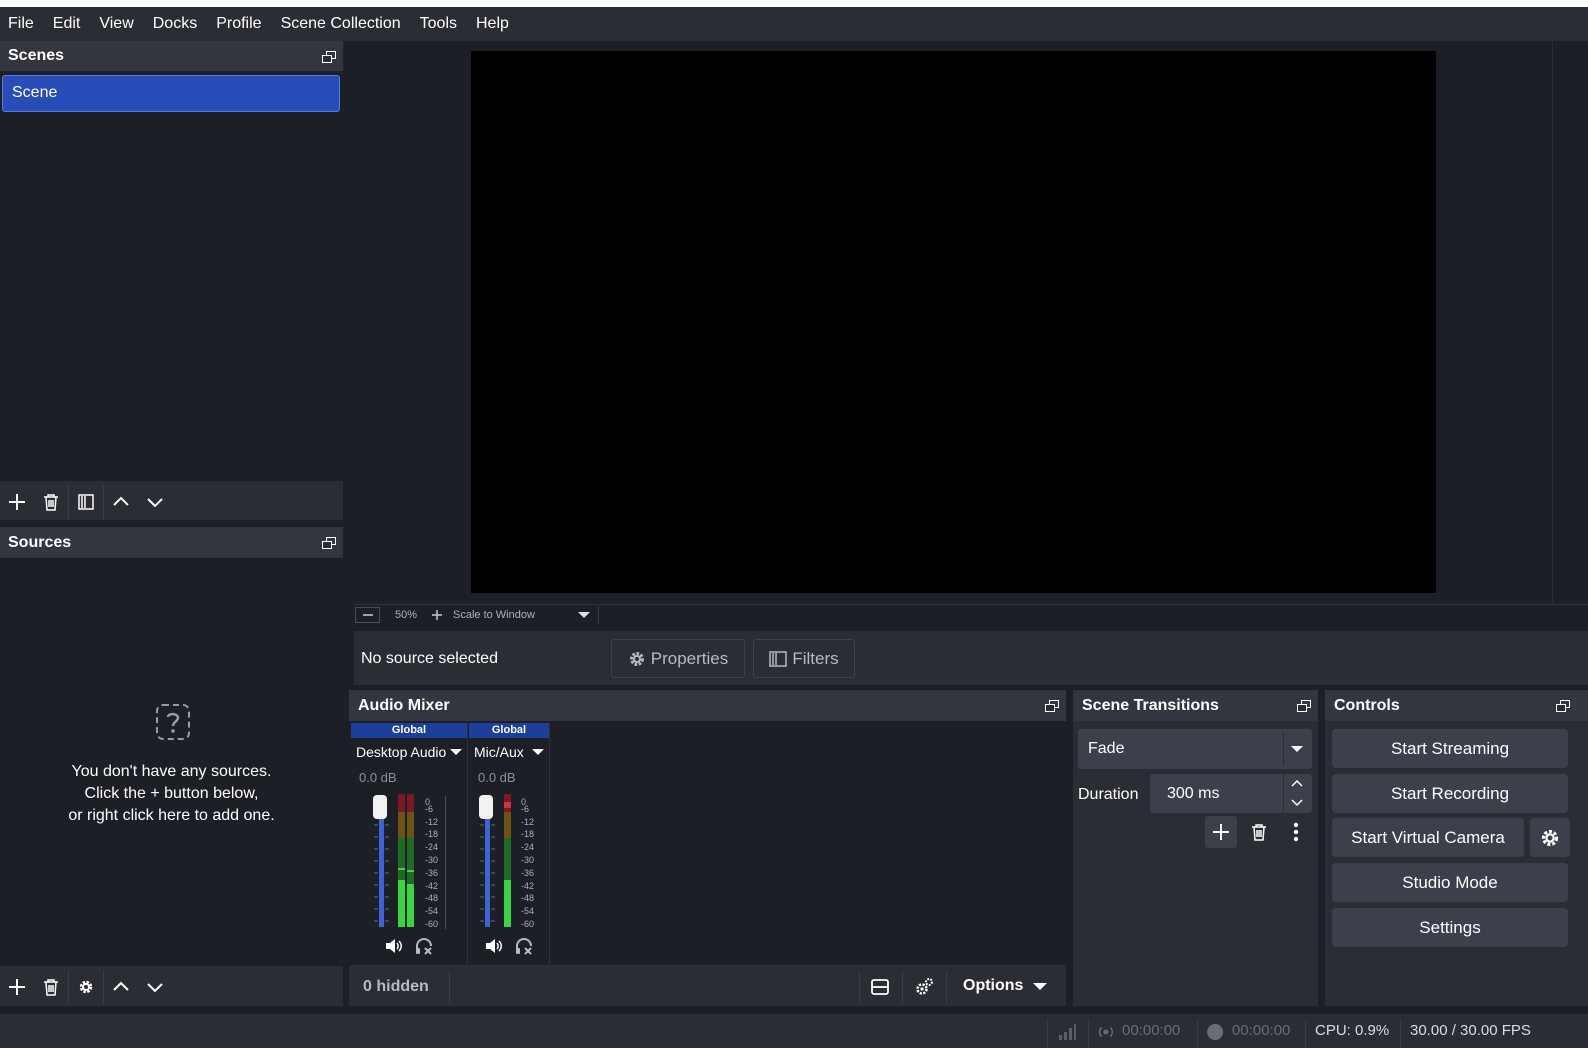 The width and height of the screenshot is (1588, 1048). Describe the element at coordinates (175, 24) in the screenshot. I see `menu-docks: Docks` at that location.